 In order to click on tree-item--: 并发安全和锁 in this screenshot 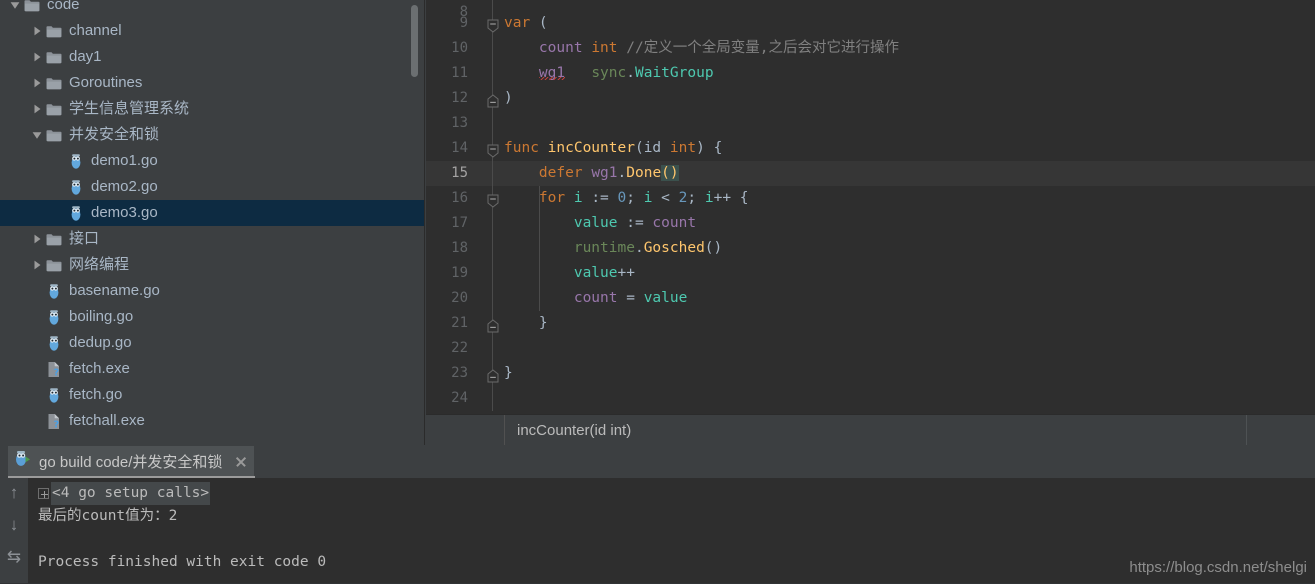, I will do `click(212, 135)`.